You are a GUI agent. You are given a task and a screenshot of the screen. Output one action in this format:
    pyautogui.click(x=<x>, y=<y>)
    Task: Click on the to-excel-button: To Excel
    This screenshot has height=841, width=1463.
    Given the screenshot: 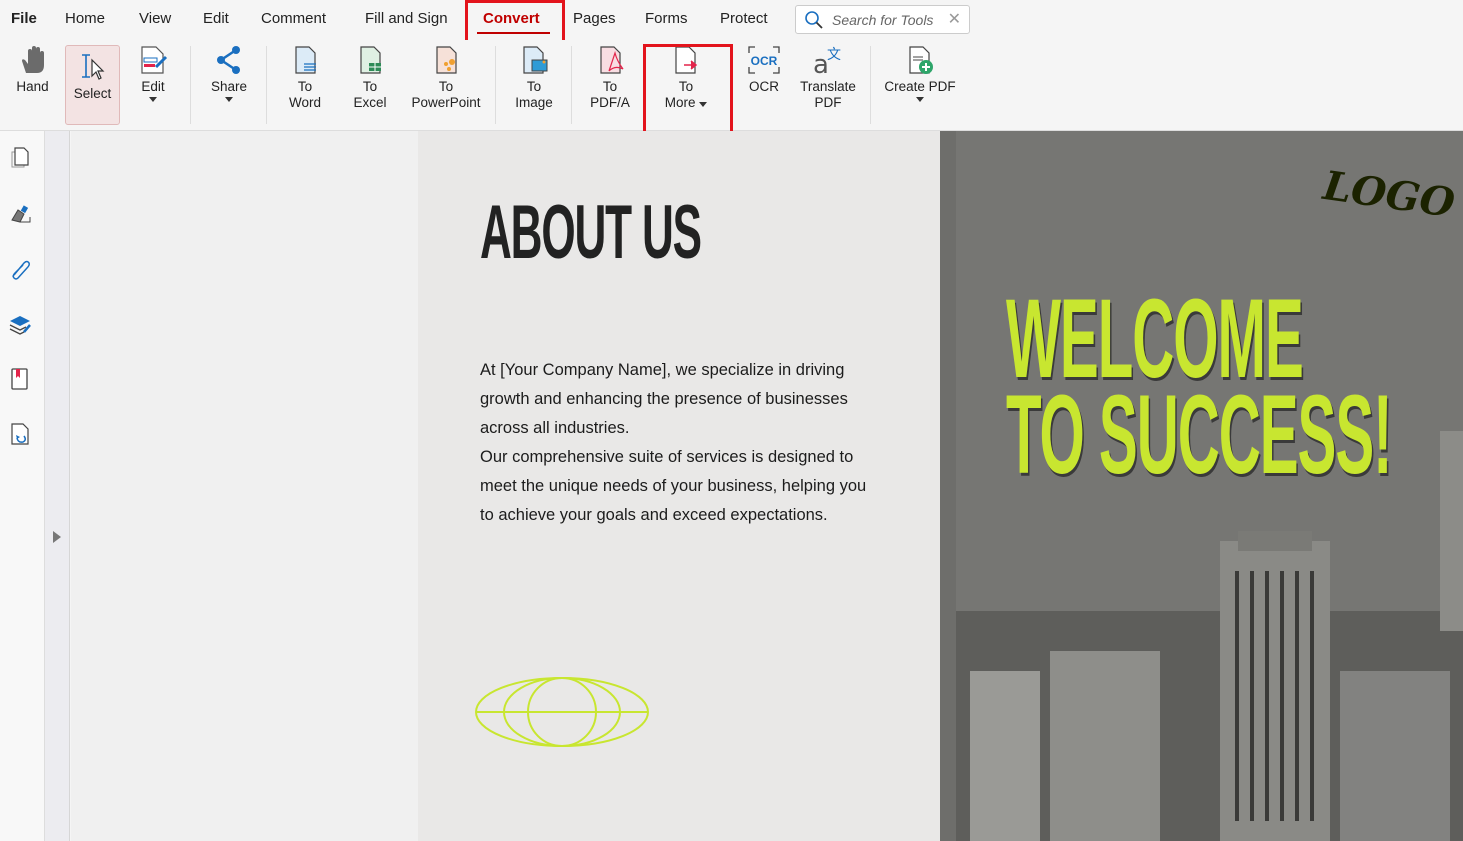 What is the action you would take?
    pyautogui.click(x=370, y=78)
    